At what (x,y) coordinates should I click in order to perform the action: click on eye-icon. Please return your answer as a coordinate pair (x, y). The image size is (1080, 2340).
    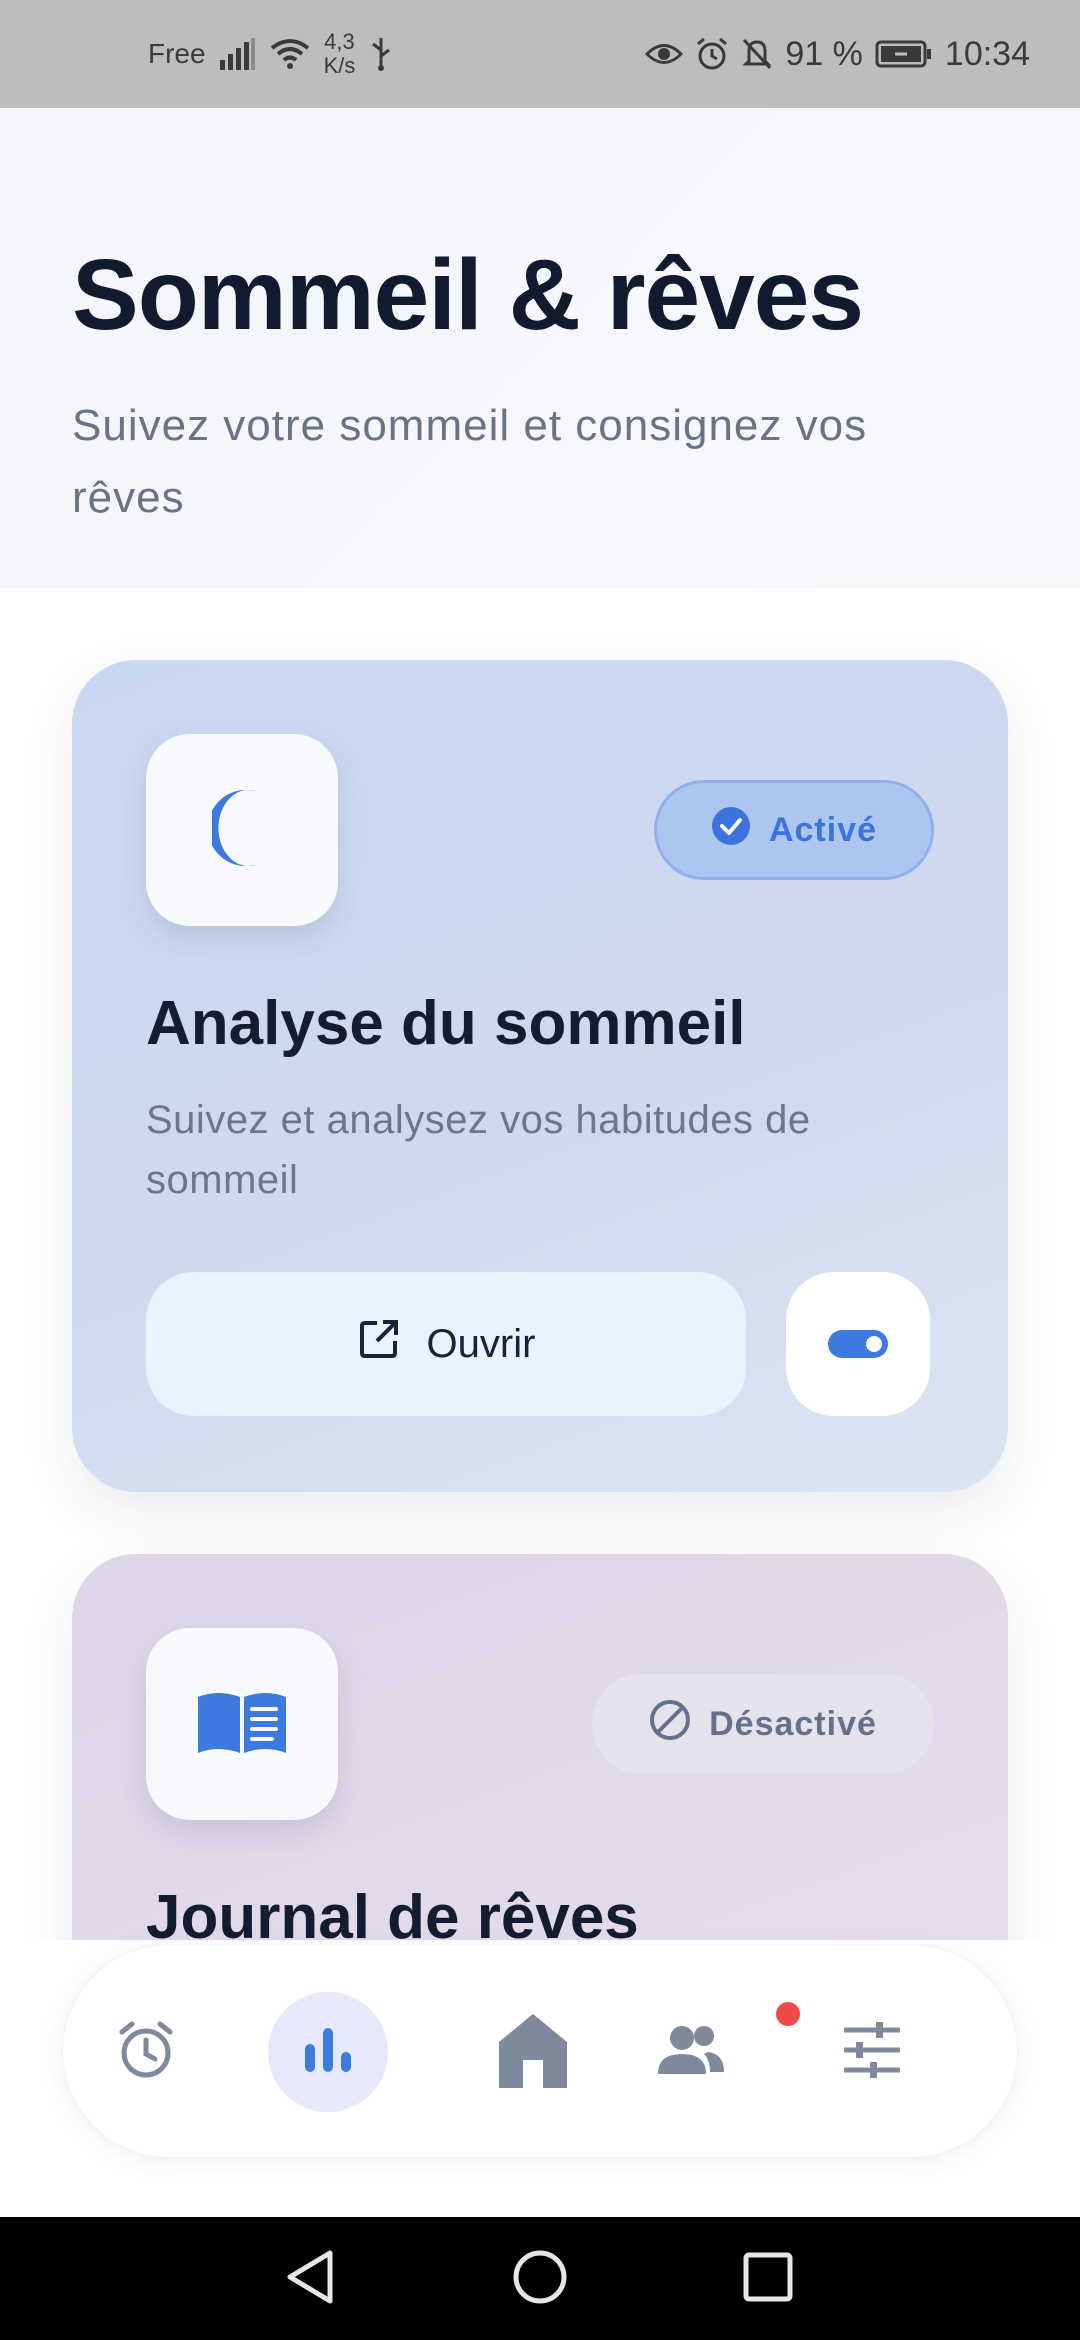
    Looking at the image, I should click on (664, 54).